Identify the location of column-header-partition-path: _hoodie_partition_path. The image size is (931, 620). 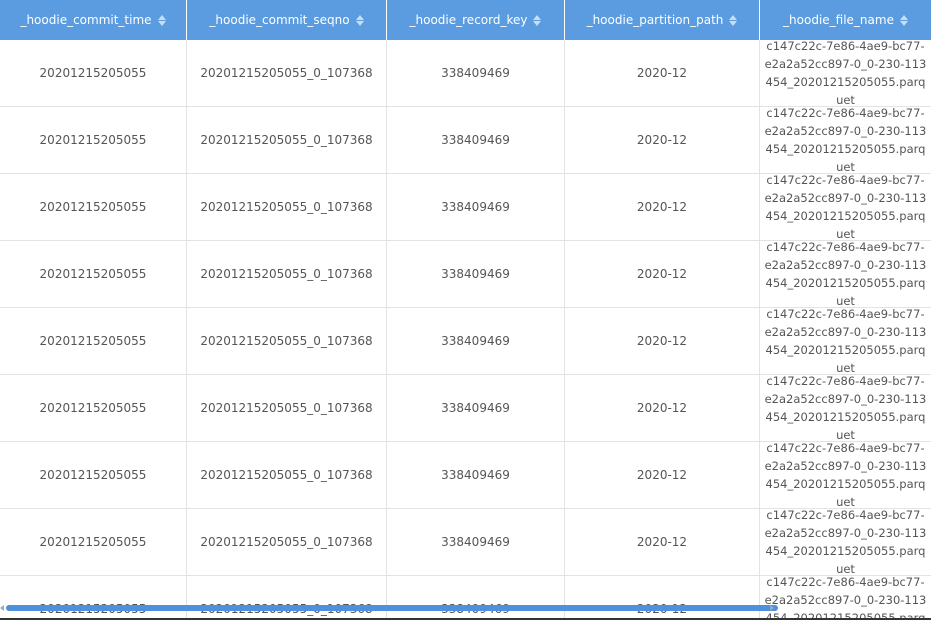
(662, 20).